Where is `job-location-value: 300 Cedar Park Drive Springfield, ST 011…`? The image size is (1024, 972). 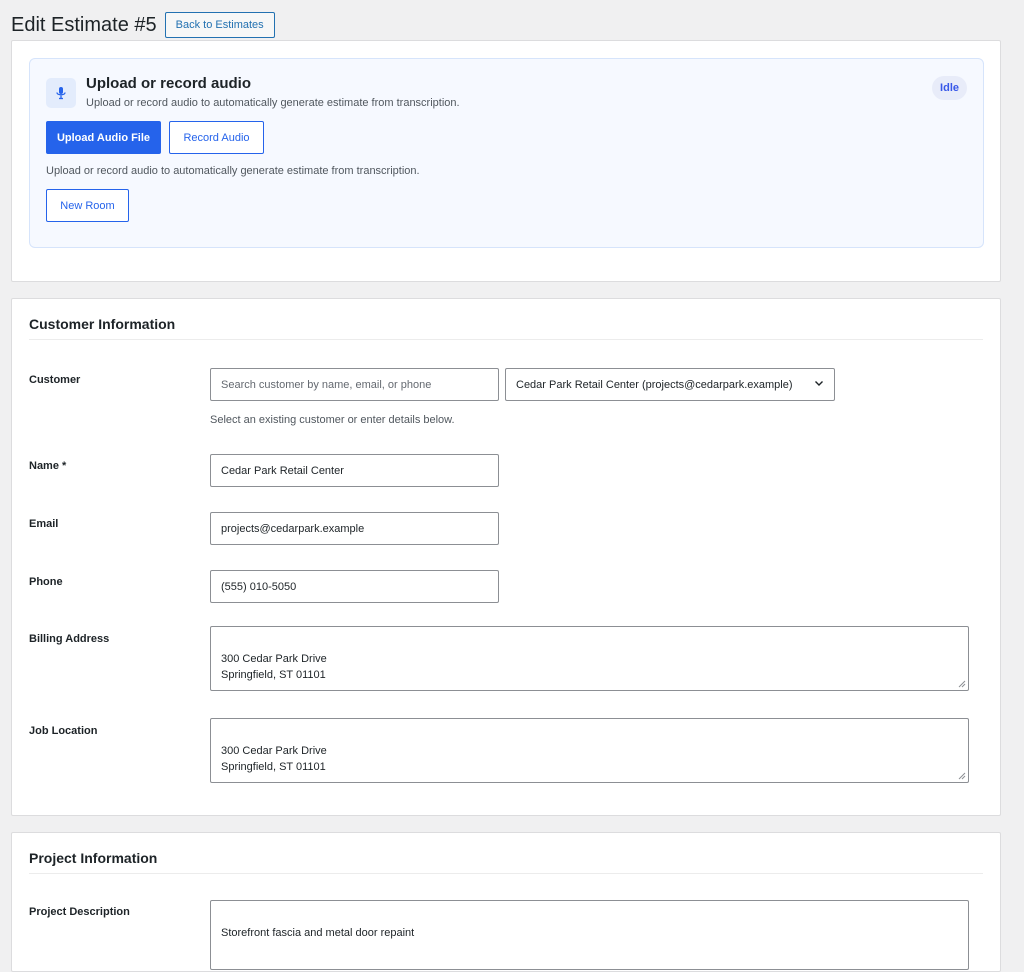 job-location-value: 300 Cedar Park Drive Springfield, ST 011… is located at coordinates (274, 759).